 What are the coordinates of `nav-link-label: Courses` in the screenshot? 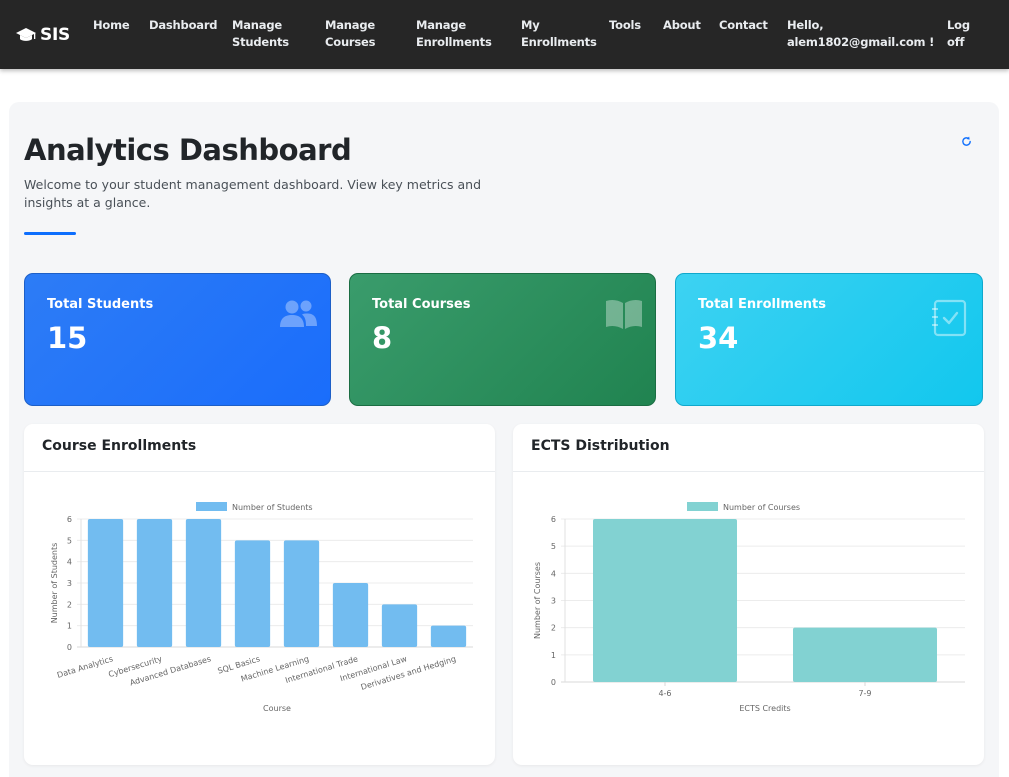 It's located at (350, 42).